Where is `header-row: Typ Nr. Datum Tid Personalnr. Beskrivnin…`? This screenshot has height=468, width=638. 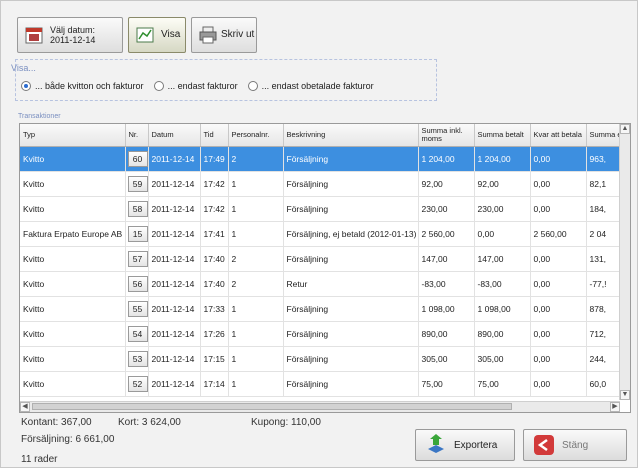 header-row: Typ Nr. Datum Tid Personalnr. Beskrivnin… is located at coordinates (325, 135).